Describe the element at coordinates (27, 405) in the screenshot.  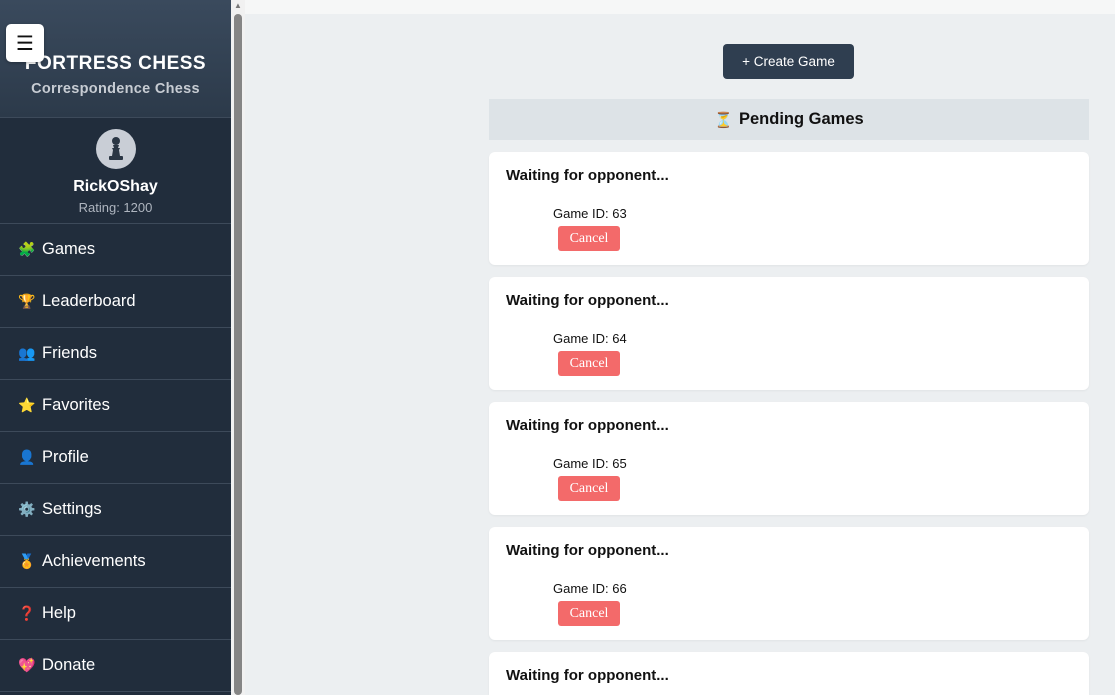
I see `star-icon: ⭐` at that location.